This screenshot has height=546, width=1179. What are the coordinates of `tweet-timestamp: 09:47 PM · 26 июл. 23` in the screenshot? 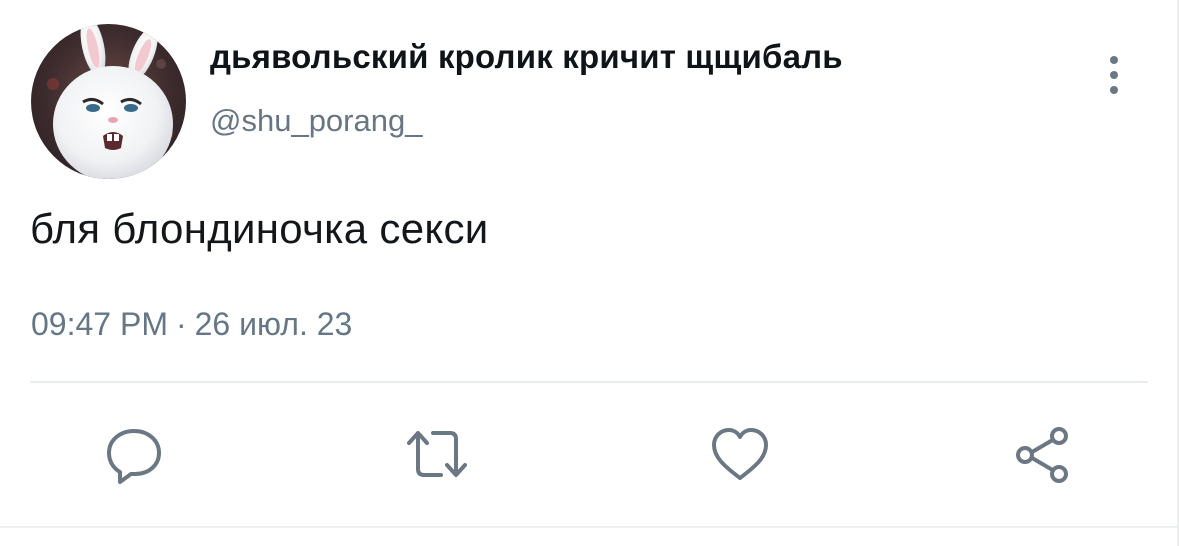 It's located at (191, 324).